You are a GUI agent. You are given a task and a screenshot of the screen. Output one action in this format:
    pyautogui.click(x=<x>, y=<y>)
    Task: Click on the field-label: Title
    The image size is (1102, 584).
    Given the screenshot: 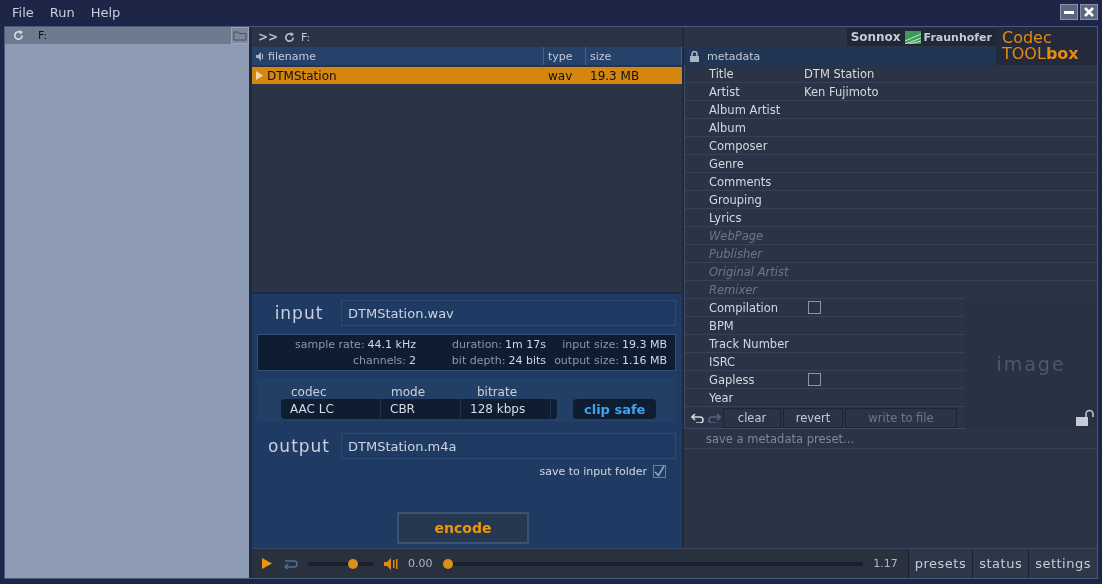 What is the action you would take?
    pyautogui.click(x=722, y=73)
    